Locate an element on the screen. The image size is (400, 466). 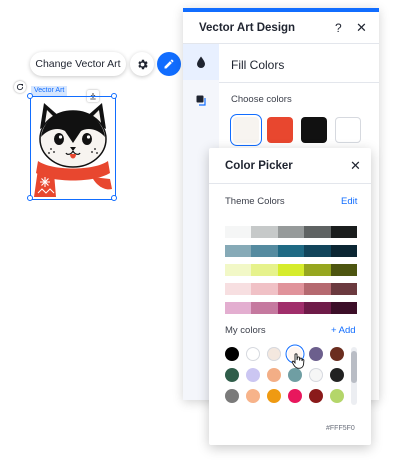
design-button is located at coordinates (169, 64).